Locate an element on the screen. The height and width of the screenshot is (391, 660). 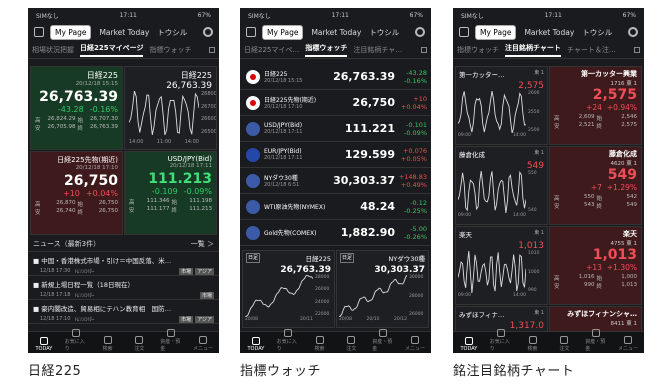
person-icon is located at coordinates (383, 333).